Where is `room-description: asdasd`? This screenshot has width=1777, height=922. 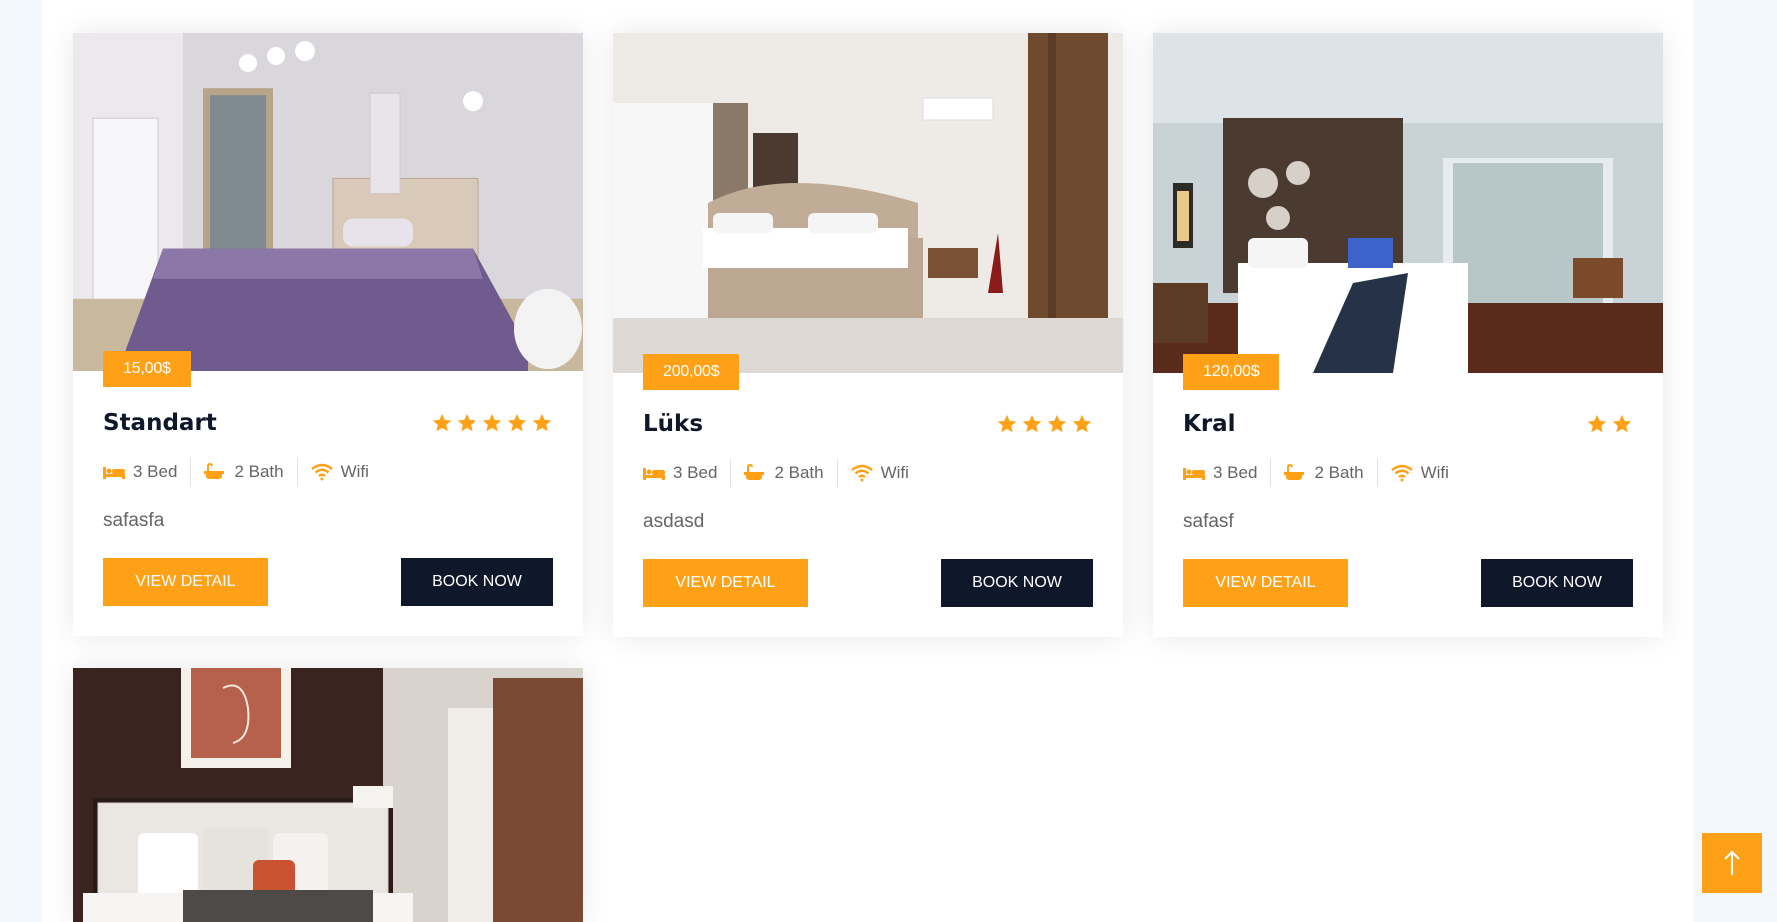
room-description: asdasd is located at coordinates (674, 521).